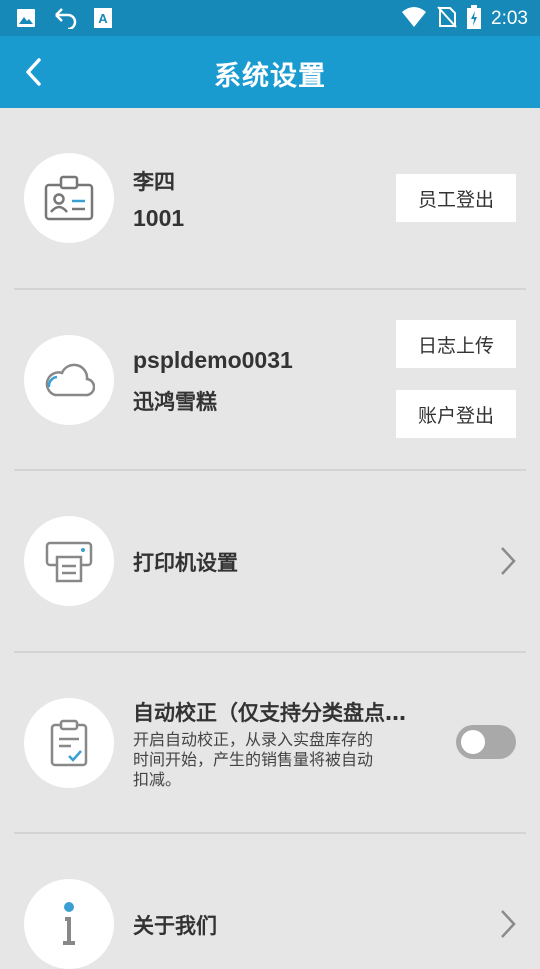 The image size is (540, 969). I want to click on about-avatar, so click(69, 924).